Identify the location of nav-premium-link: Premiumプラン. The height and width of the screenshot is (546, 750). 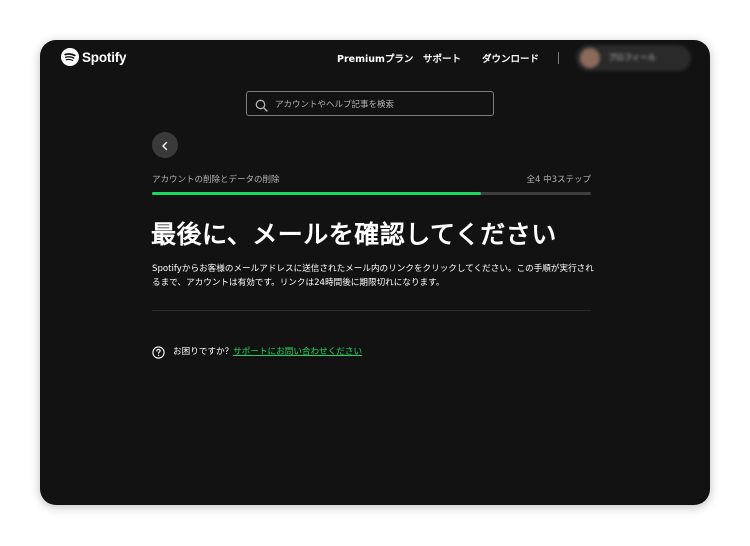
(375, 58).